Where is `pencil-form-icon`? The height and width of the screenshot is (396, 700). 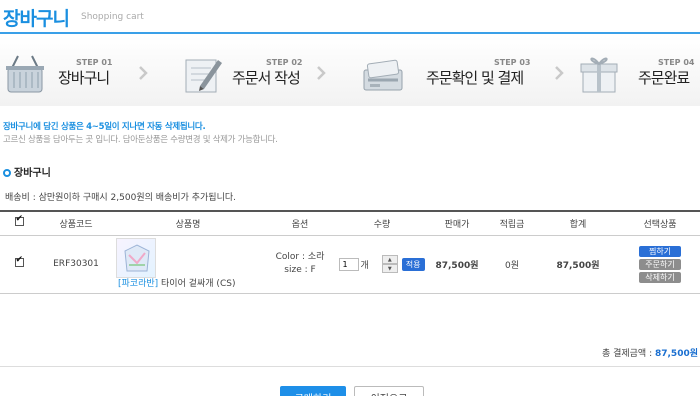
pencil-form-icon is located at coordinates (203, 76).